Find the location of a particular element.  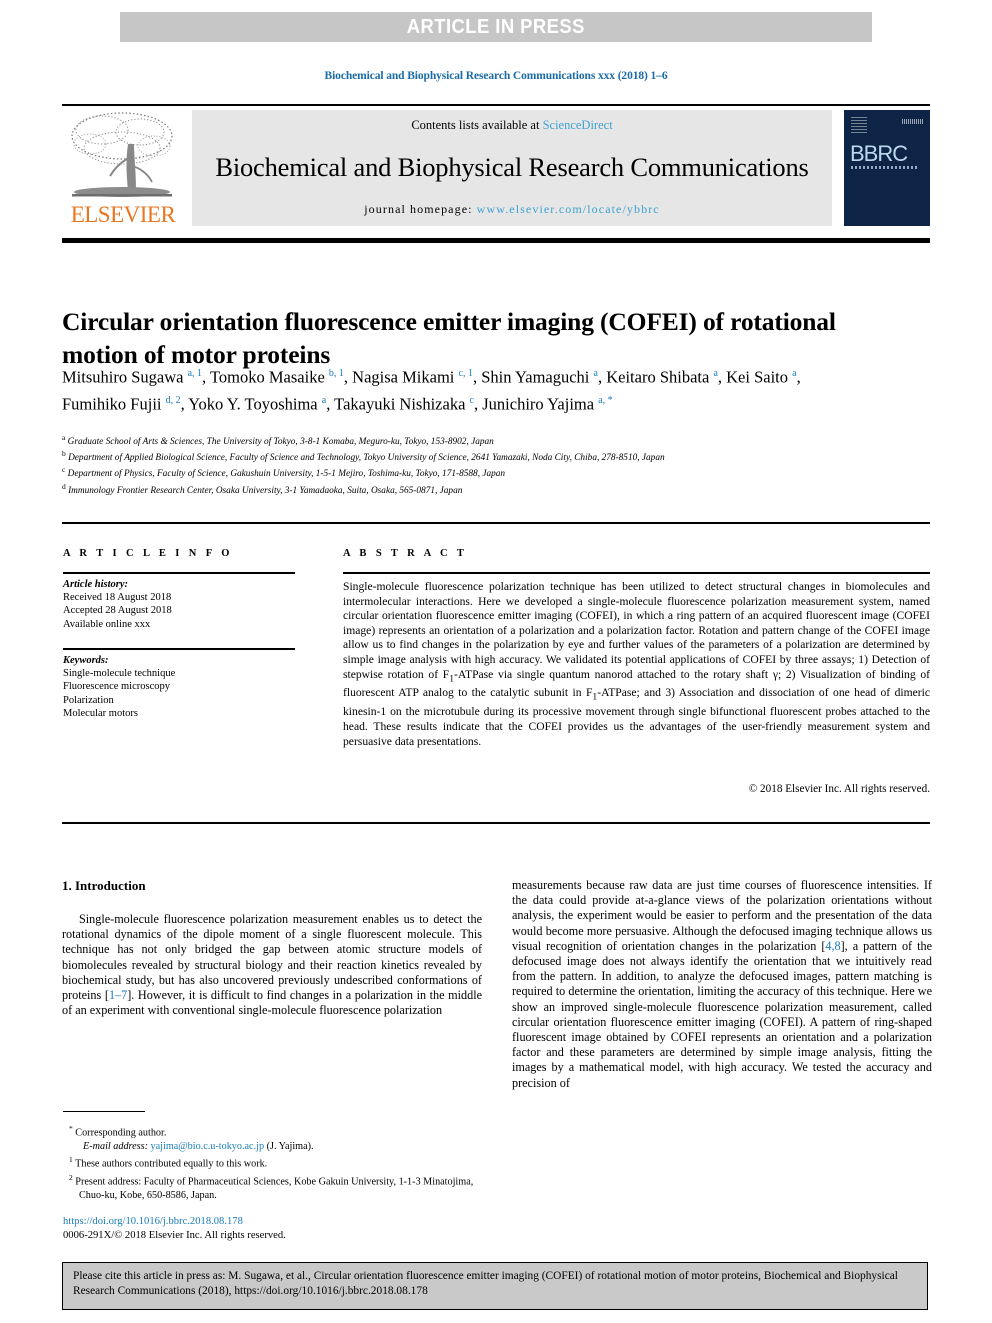

bbrc-cover-title: BBRC is located at coordinates (879, 153).